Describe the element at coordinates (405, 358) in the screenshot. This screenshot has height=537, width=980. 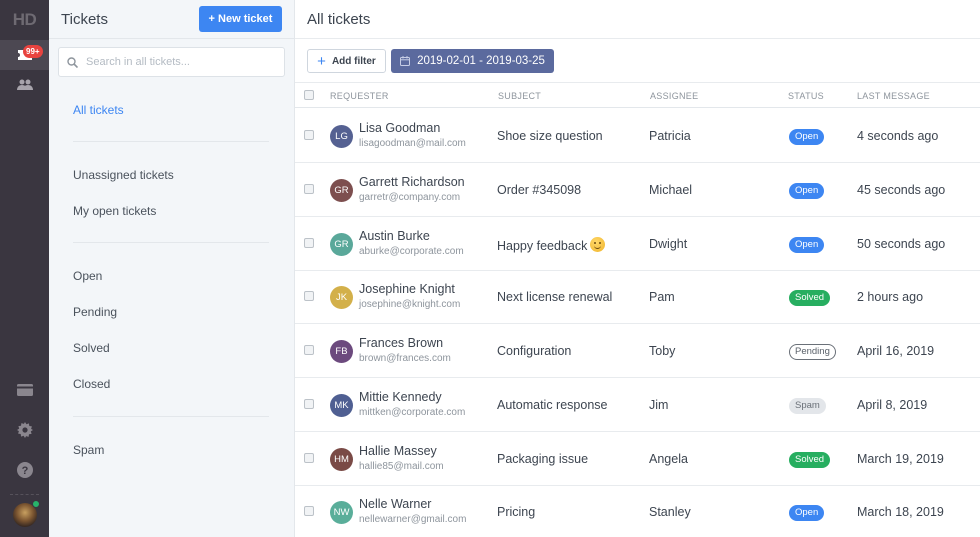
I see `requester-email: brown@frances.com` at that location.